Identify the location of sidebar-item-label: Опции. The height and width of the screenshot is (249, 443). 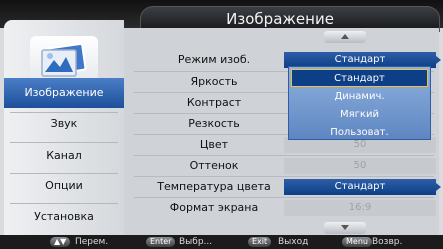
(64, 185).